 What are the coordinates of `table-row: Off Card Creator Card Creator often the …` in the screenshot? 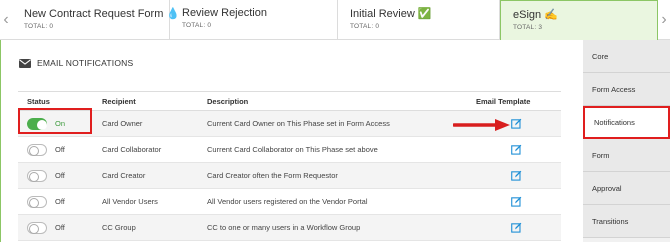 It's located at (289, 176).